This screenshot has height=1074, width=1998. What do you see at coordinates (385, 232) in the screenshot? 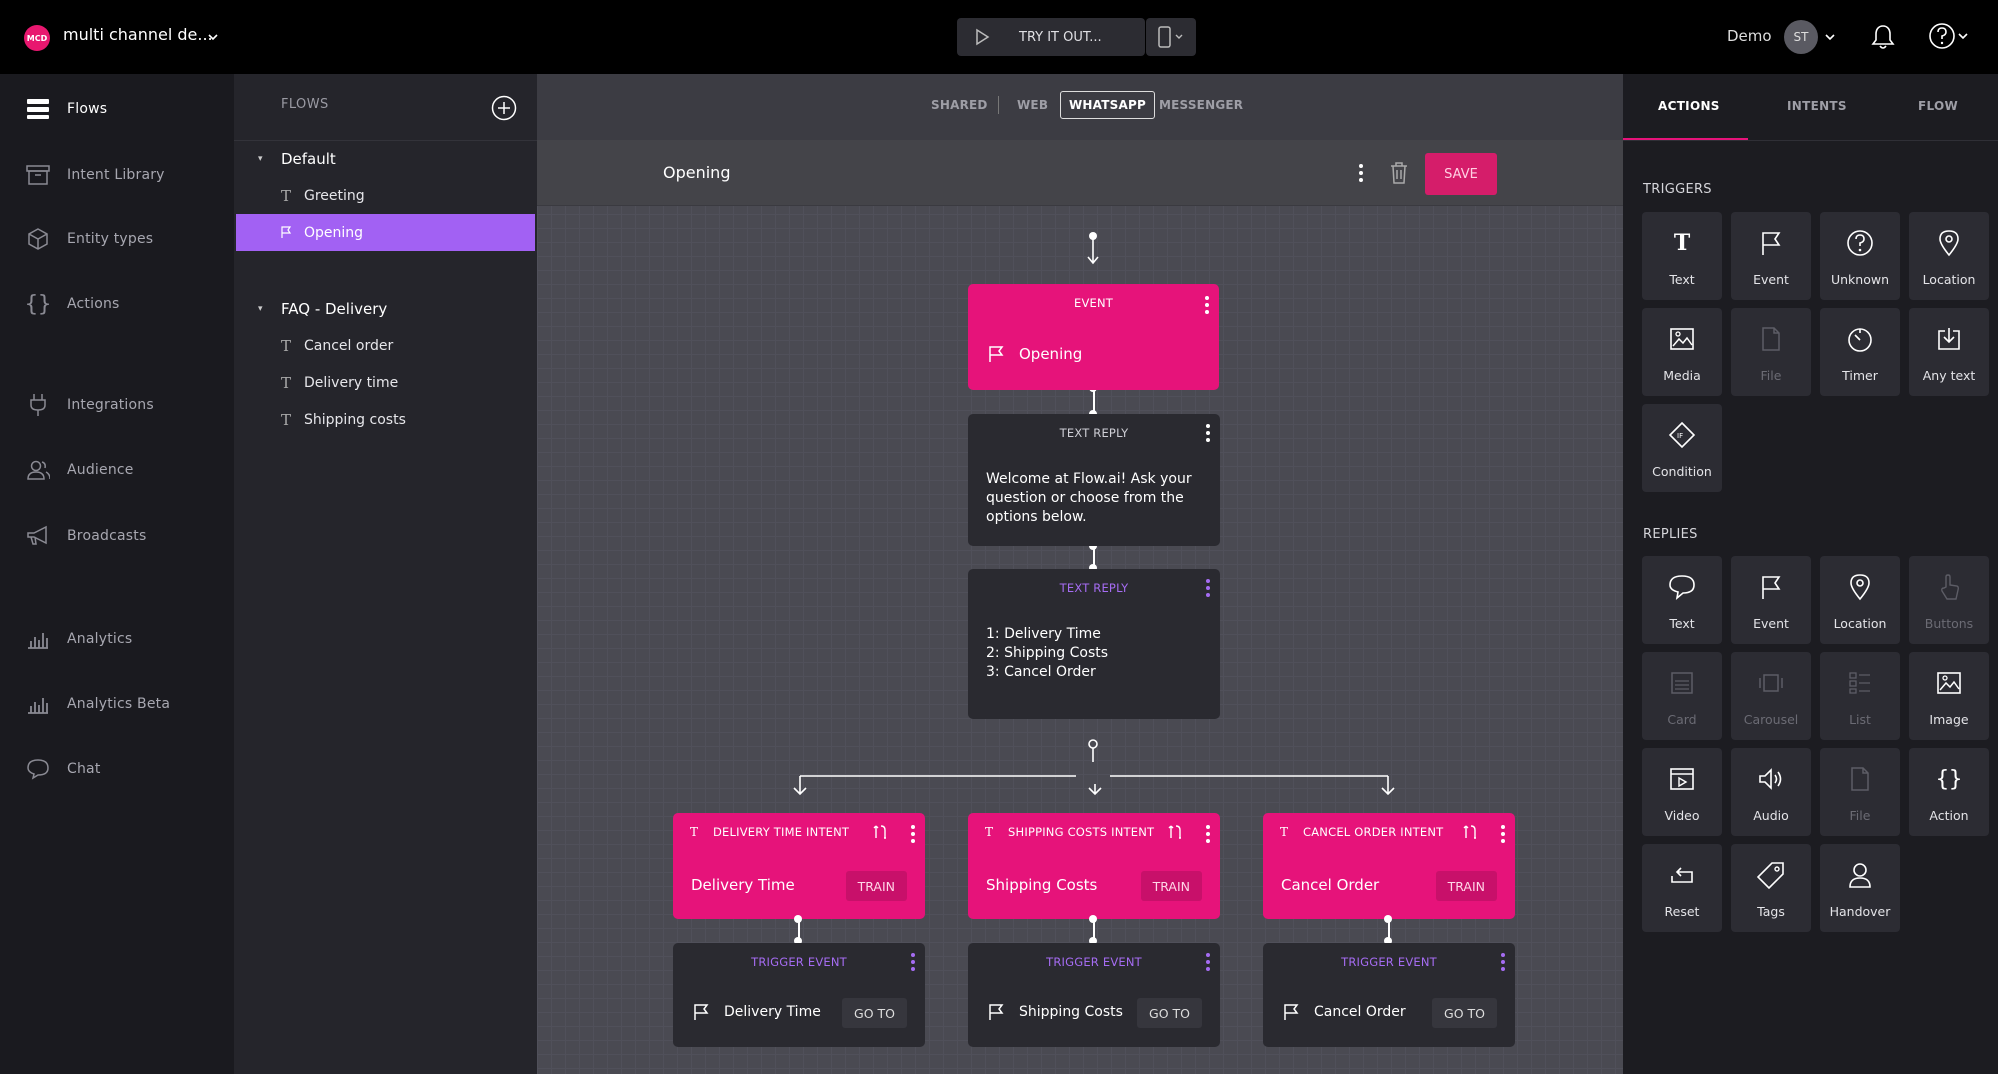
I see `flow-item-opening: Opening` at bounding box center [385, 232].